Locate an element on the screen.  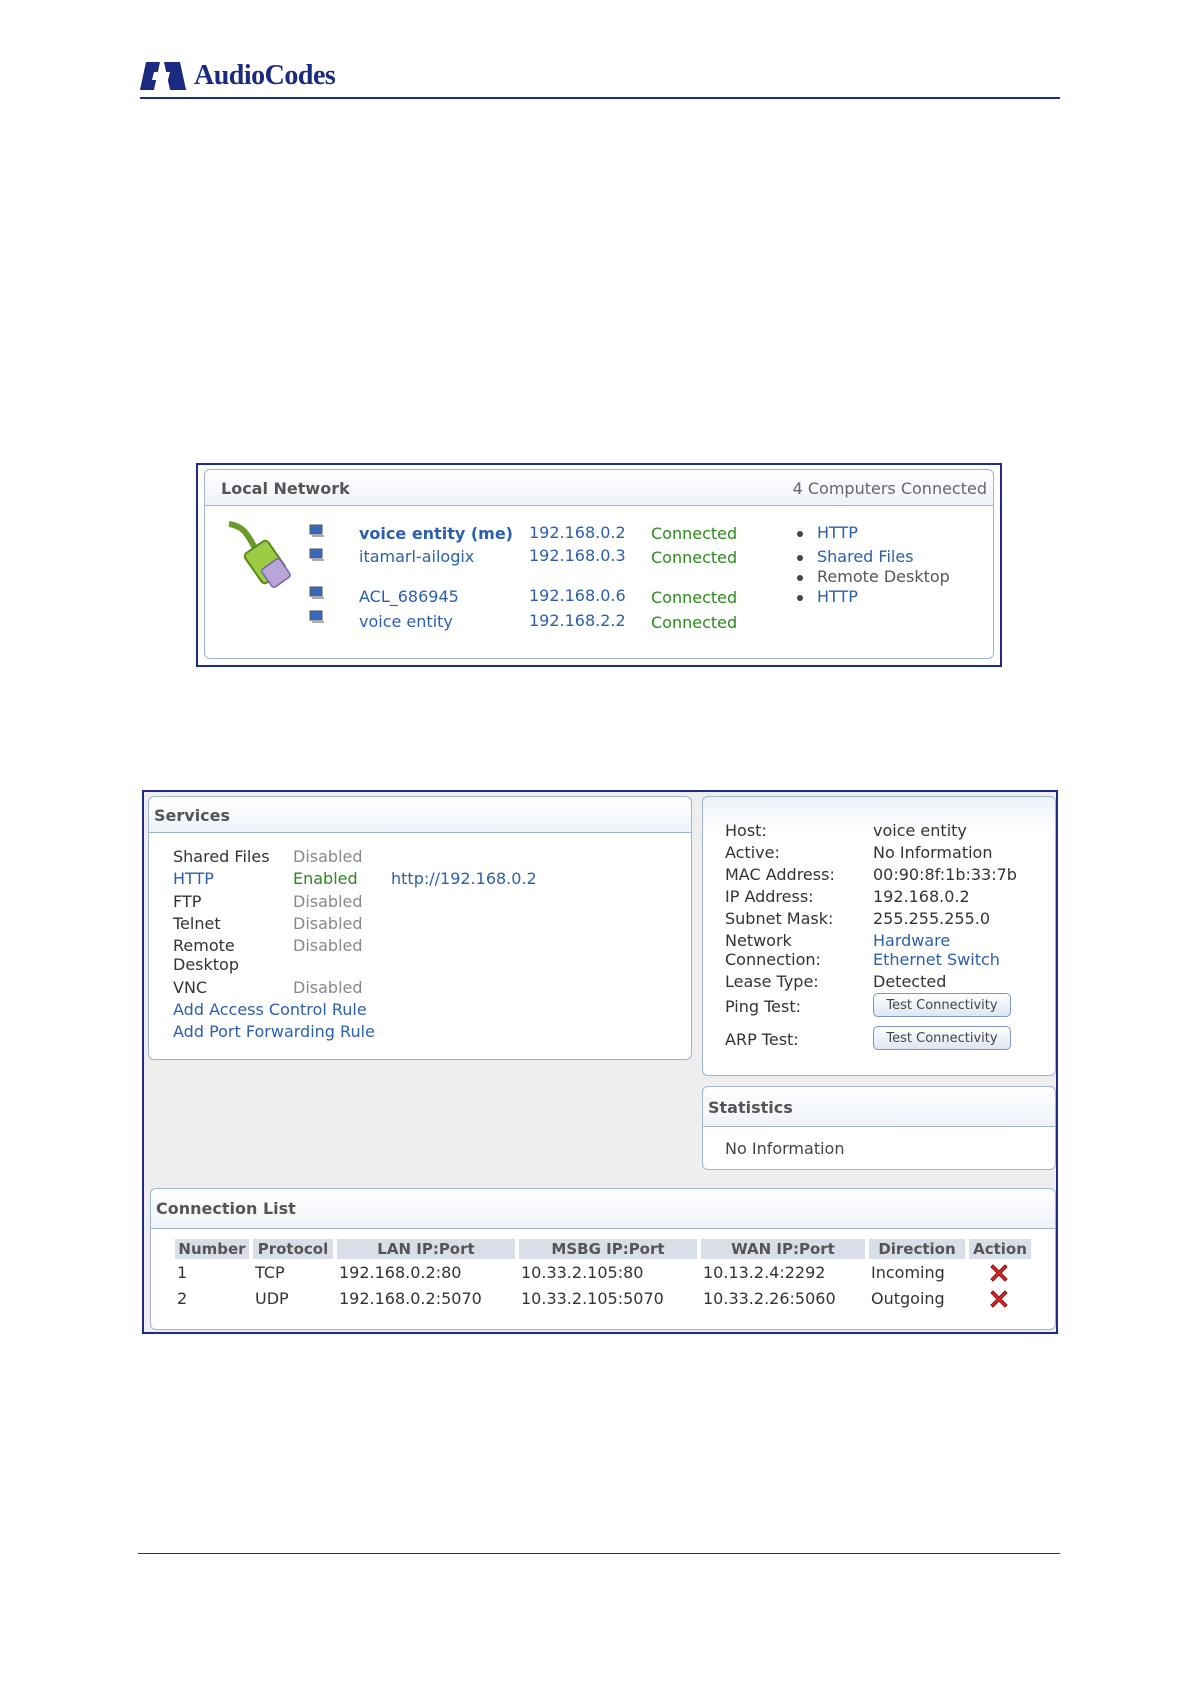
company-logo: AudioCodes is located at coordinates (238, 76).